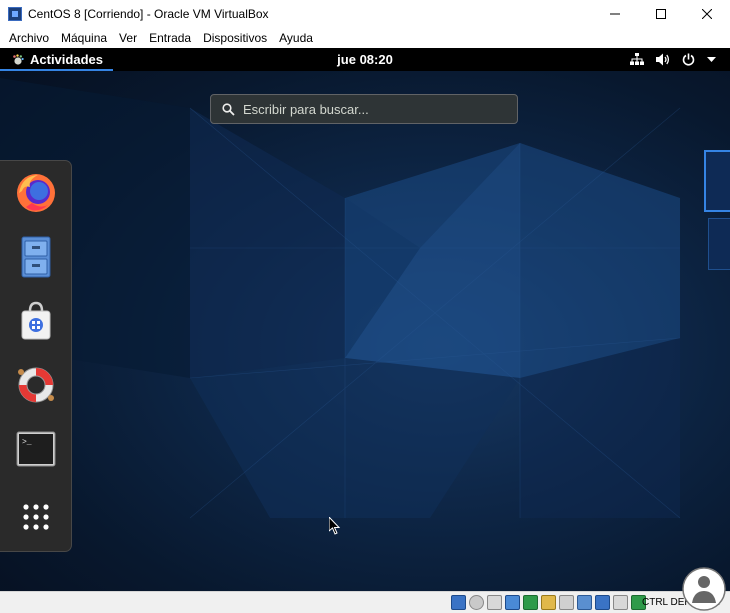 Image resolution: width=730 pixels, height=613 pixels. Describe the element at coordinates (335, 526) in the screenshot. I see `mouse-pointer-icon` at that location.